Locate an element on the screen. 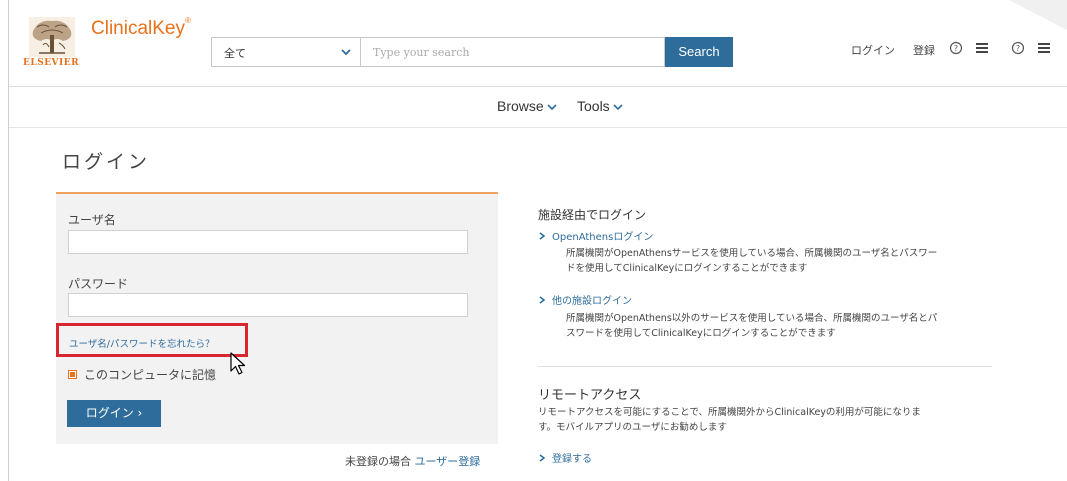  page-title: ログイン is located at coordinates (106, 162).